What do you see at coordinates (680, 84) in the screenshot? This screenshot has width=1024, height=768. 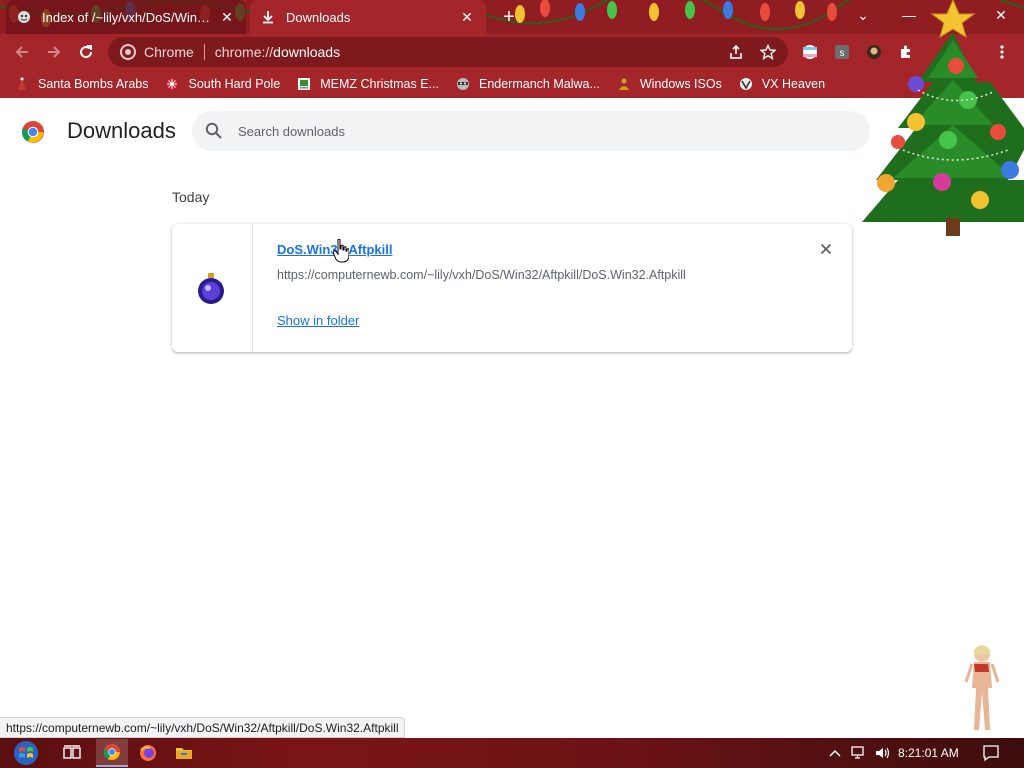 I see `bookmark-label: Windows ISOs` at bounding box center [680, 84].